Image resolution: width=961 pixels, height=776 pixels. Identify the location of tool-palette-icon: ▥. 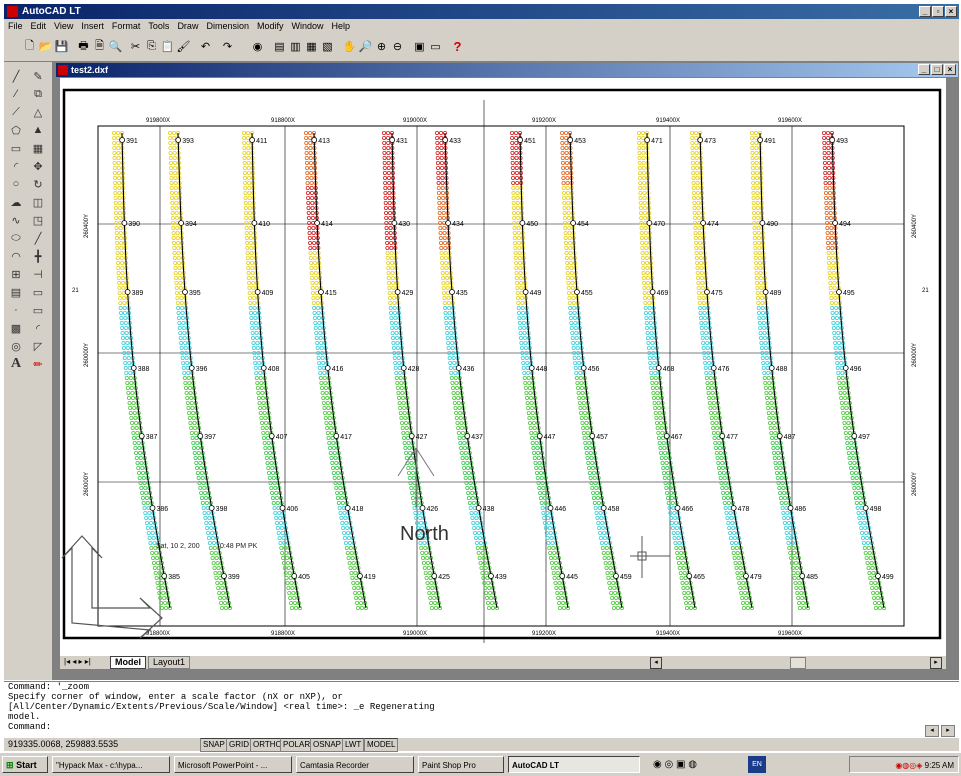
(295, 46).